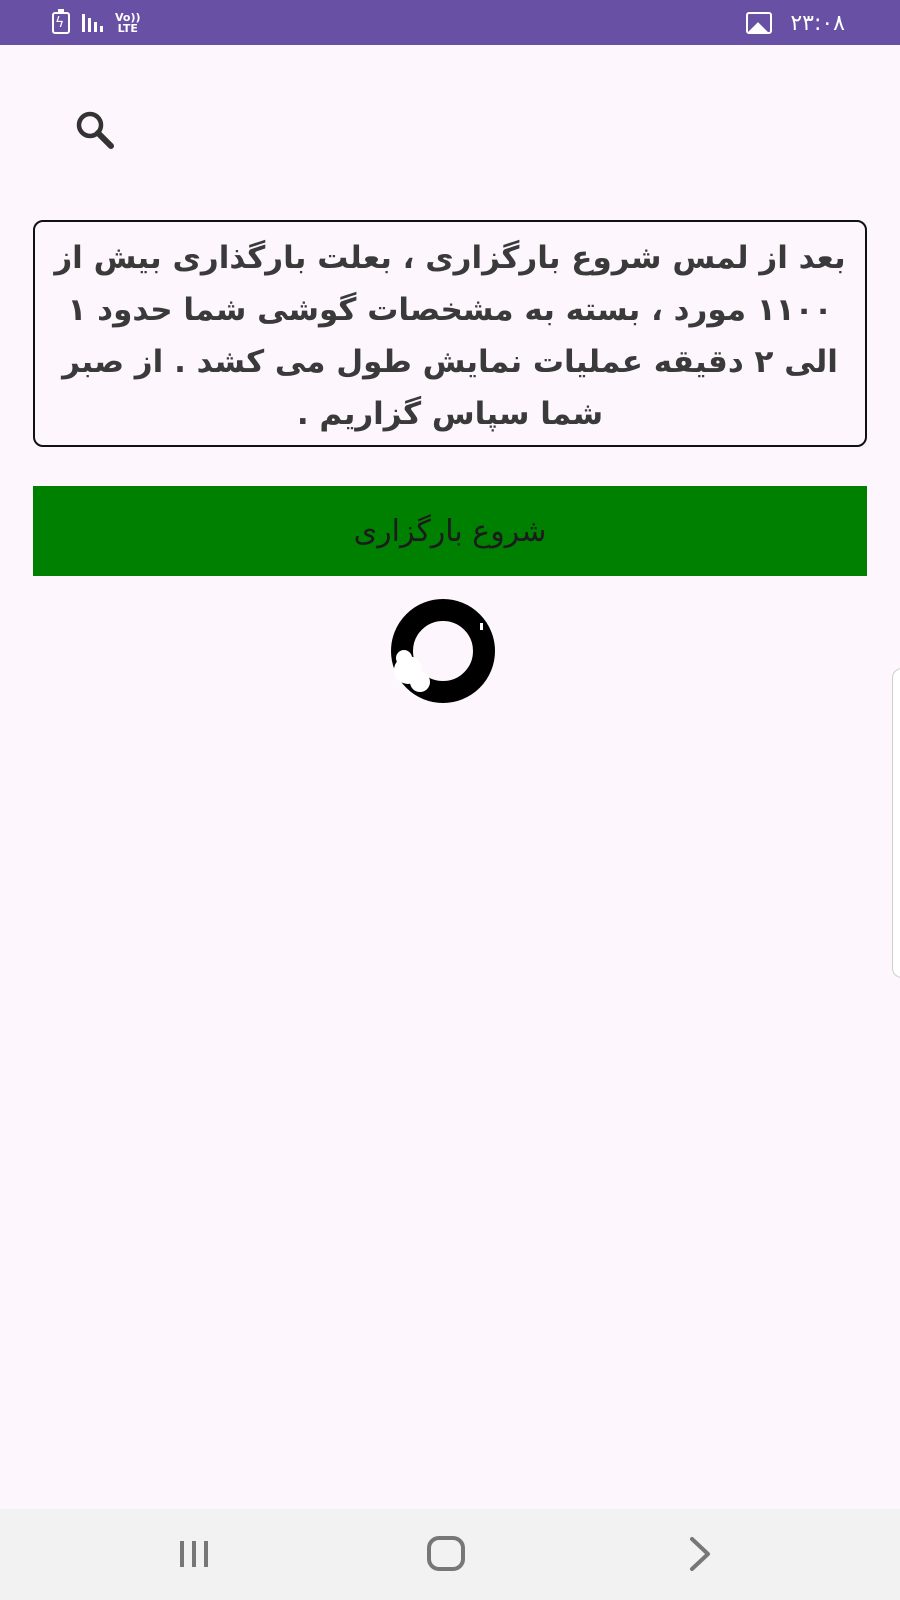 The image size is (900, 1600). I want to click on home-icon, so click(446, 1553).